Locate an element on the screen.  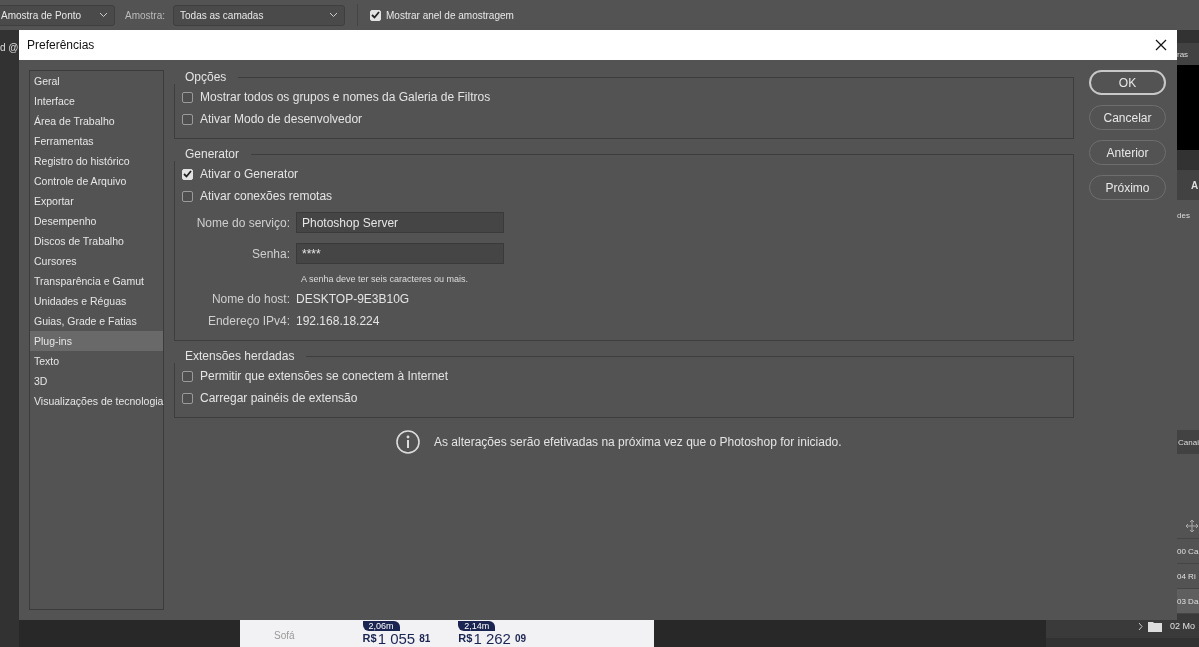
panel-tab: A is located at coordinates (1195, 185).